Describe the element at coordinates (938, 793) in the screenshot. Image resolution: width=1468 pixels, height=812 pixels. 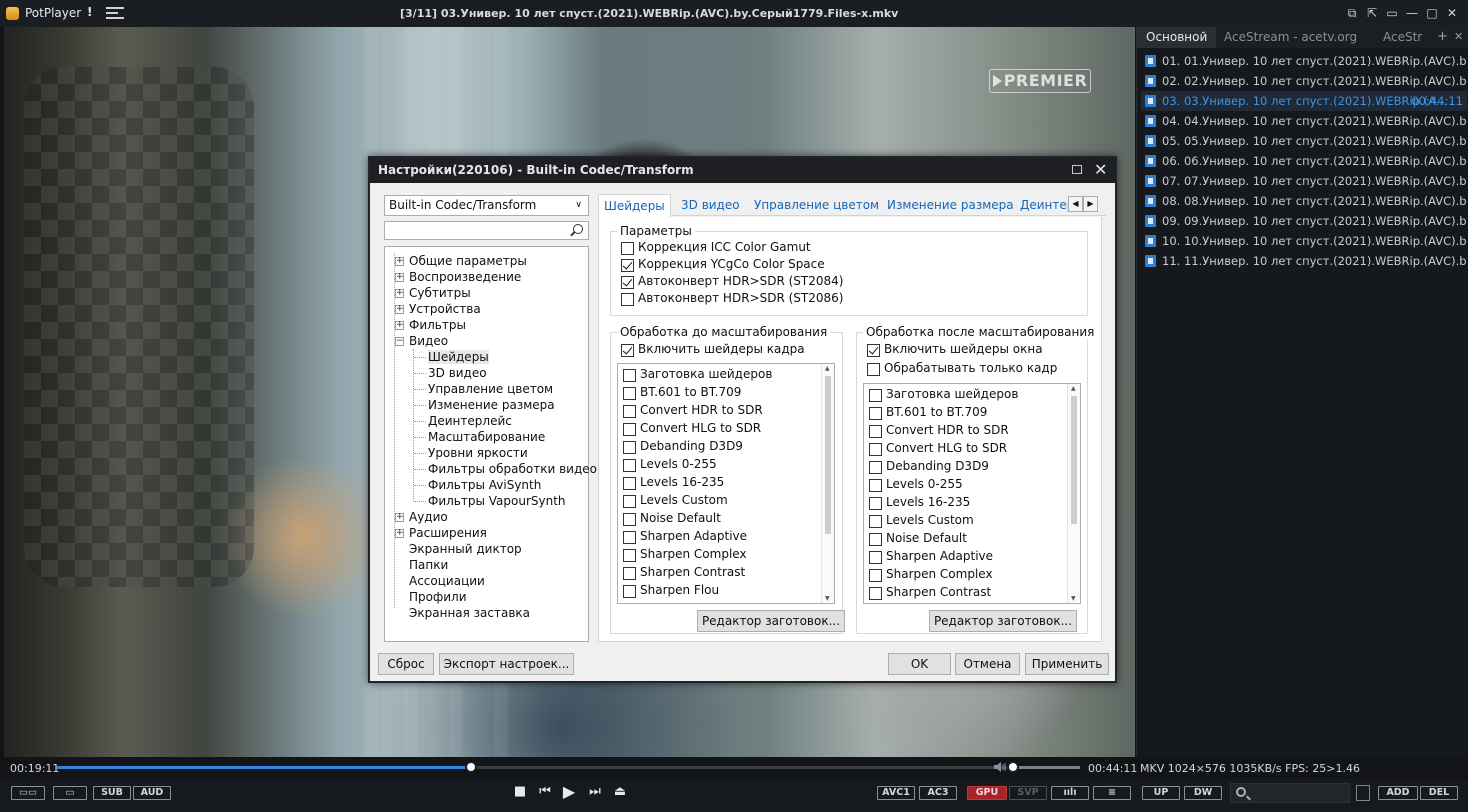
I see `audio-codec-button: AC3` at that location.